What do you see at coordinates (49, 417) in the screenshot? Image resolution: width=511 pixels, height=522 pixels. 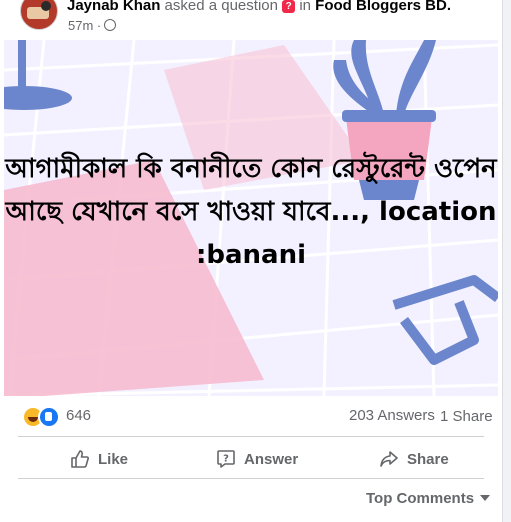 I see `like-icon` at bounding box center [49, 417].